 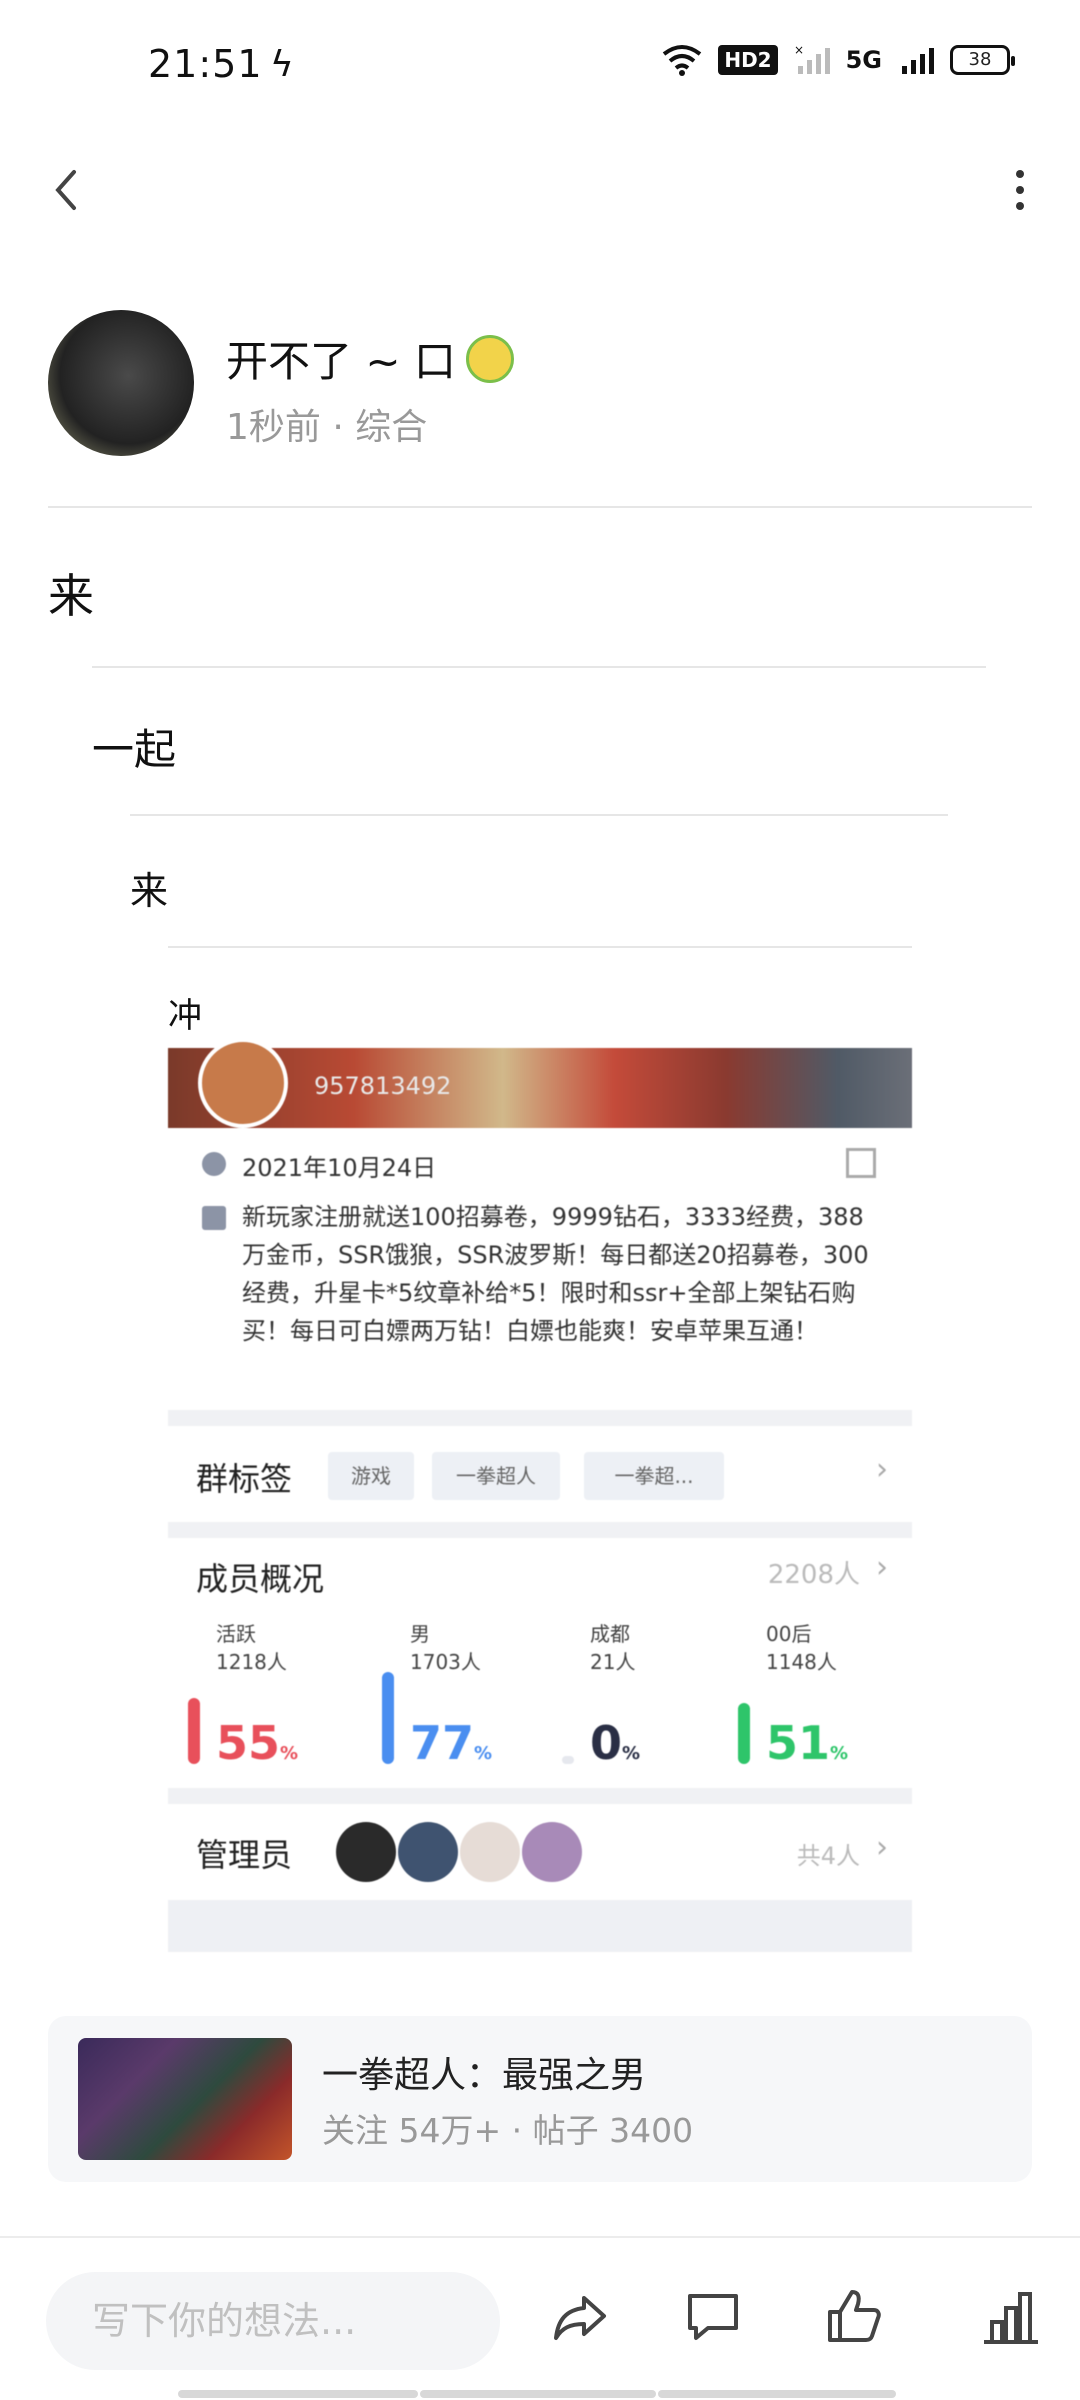 What do you see at coordinates (391, 427) in the screenshot?
I see `post-category: 综合` at bounding box center [391, 427].